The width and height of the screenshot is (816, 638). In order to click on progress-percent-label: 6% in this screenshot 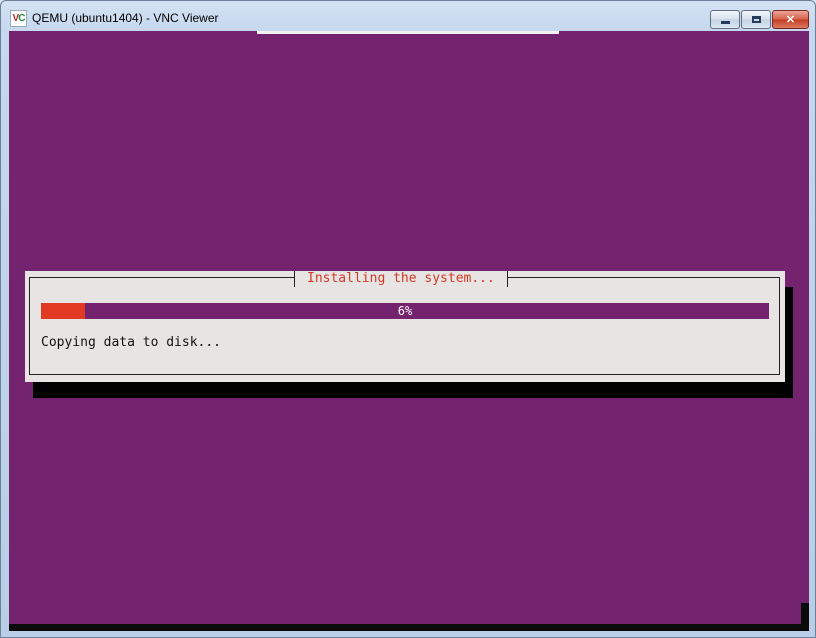, I will do `click(405, 311)`.